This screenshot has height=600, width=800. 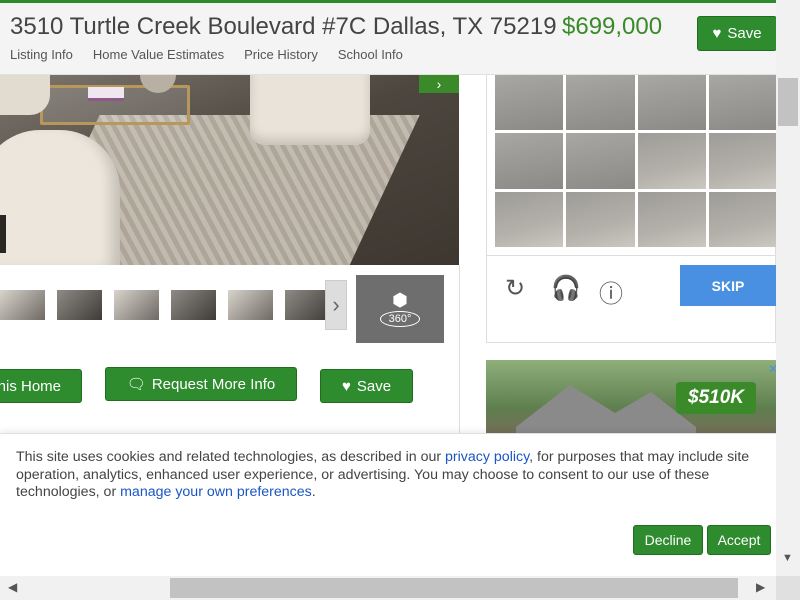 I want to click on privacy-policy-link: privacy policy, so click(x=487, y=457).